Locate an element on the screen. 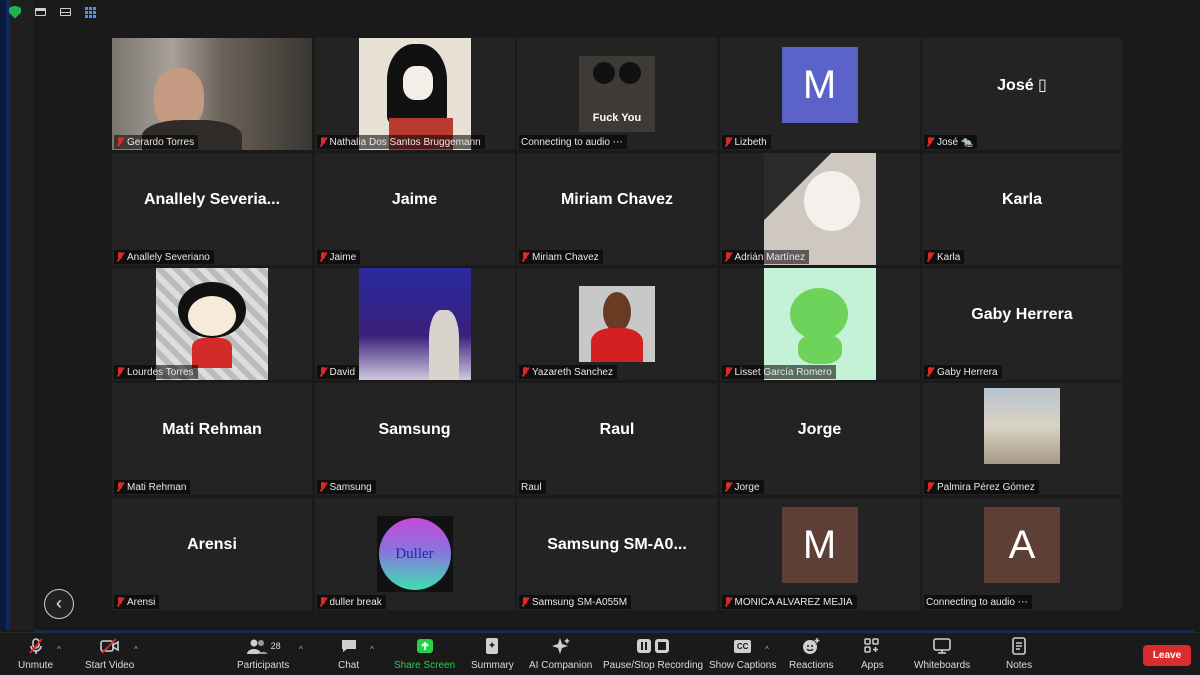  ai-companion-button: AI Companion is located at coordinates (560, 654).